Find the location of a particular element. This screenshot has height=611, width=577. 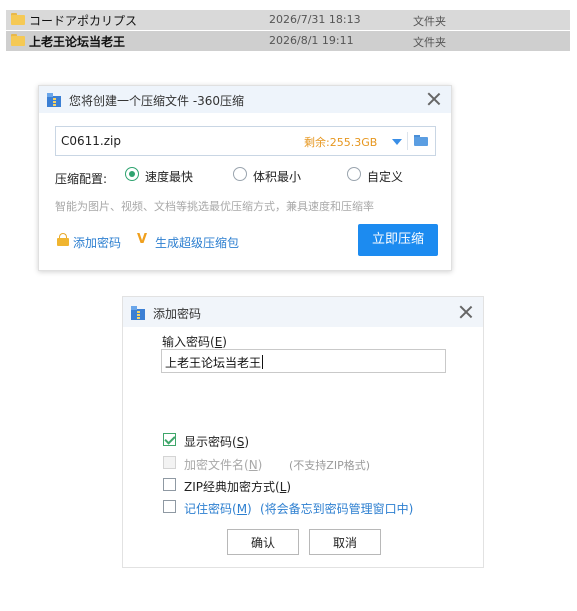

encrypt-filename-checkbox is located at coordinates (169, 462).